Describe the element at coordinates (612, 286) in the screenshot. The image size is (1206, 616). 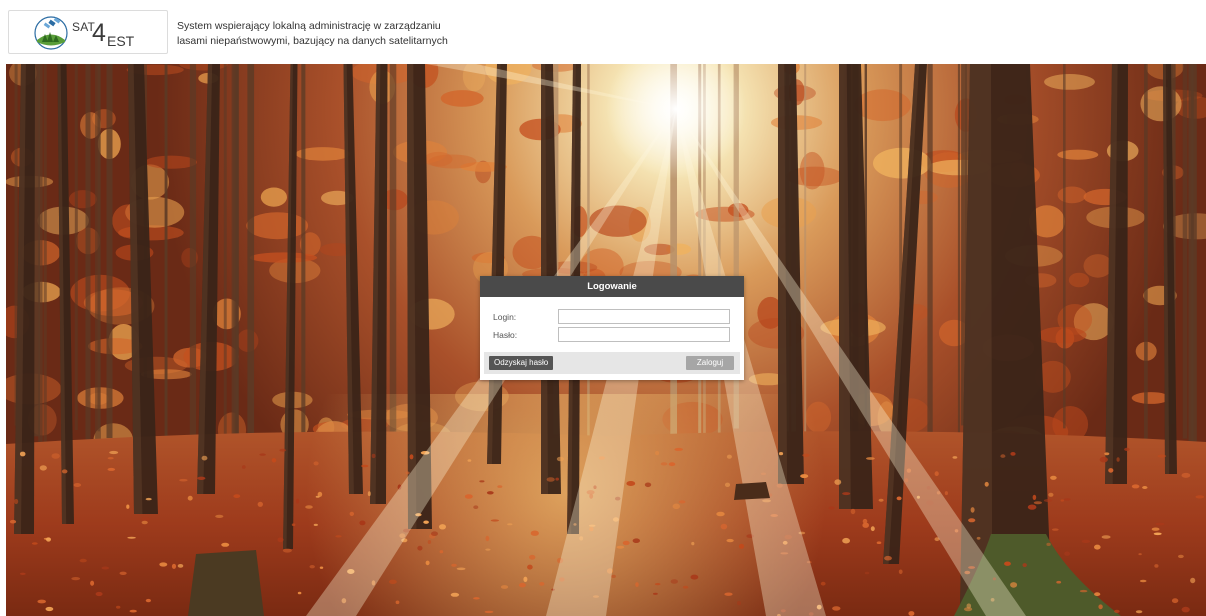
I see `login-title: Logowanie` at that location.